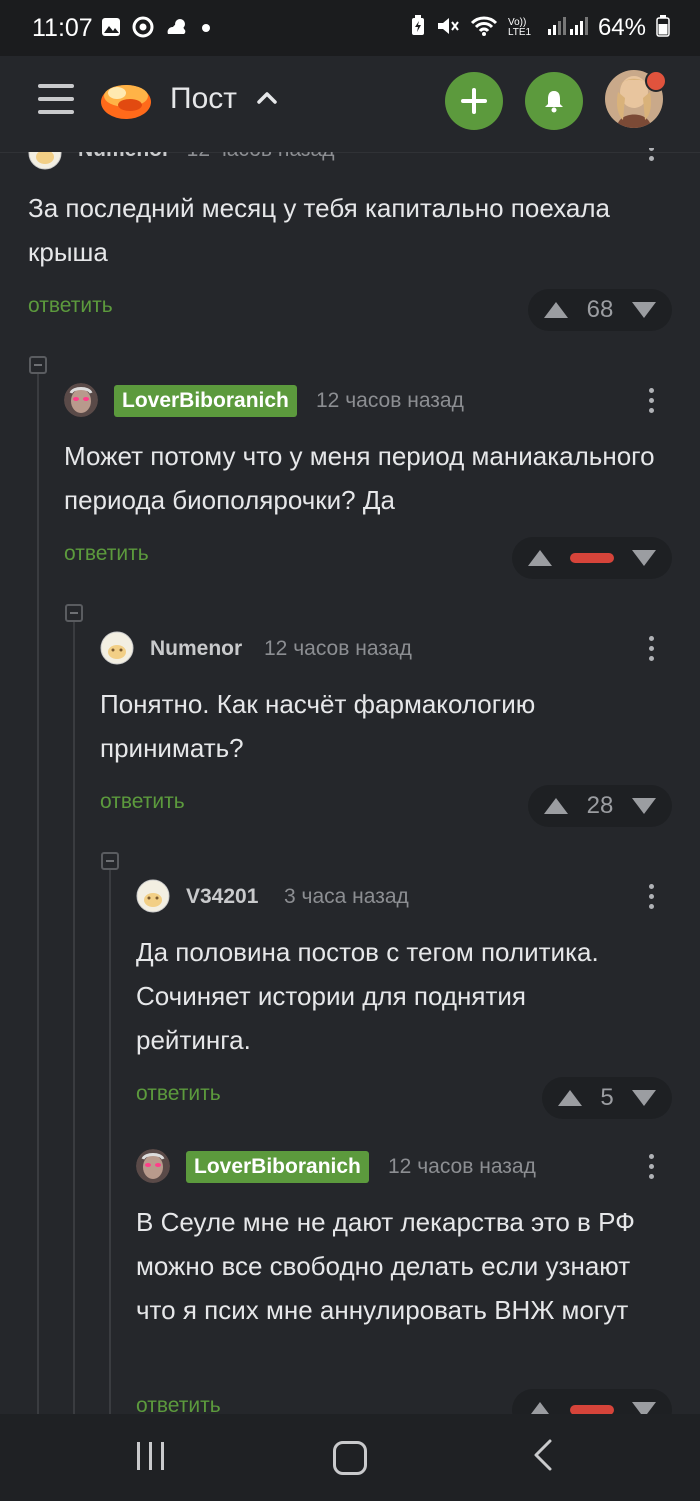 The width and height of the screenshot is (700, 1501). I want to click on comment-header-partial: Numenor 12 часов назад, so click(228, 159).